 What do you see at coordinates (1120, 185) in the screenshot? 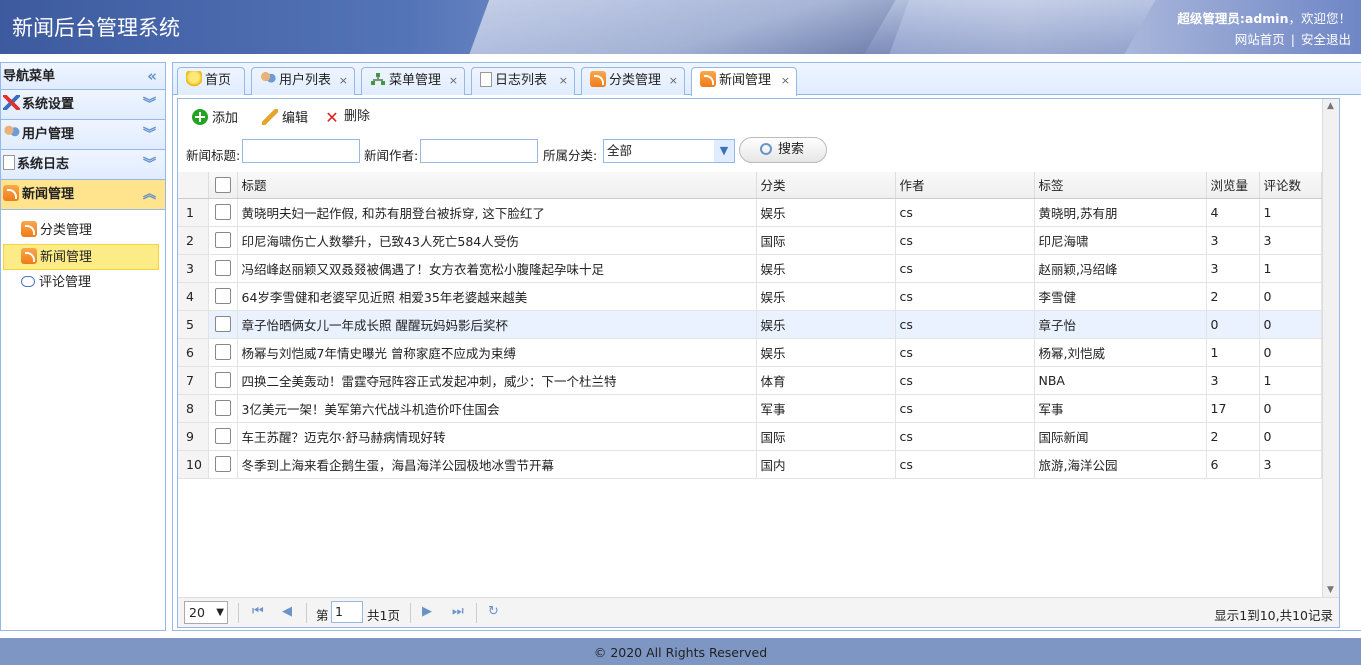
I see `column-header-tags: 标签` at bounding box center [1120, 185].